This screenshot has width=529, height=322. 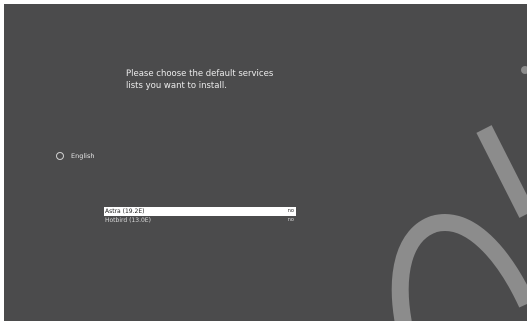 I want to click on list-item-hotbird: Hotbird (13.0E) no, so click(x=200, y=220).